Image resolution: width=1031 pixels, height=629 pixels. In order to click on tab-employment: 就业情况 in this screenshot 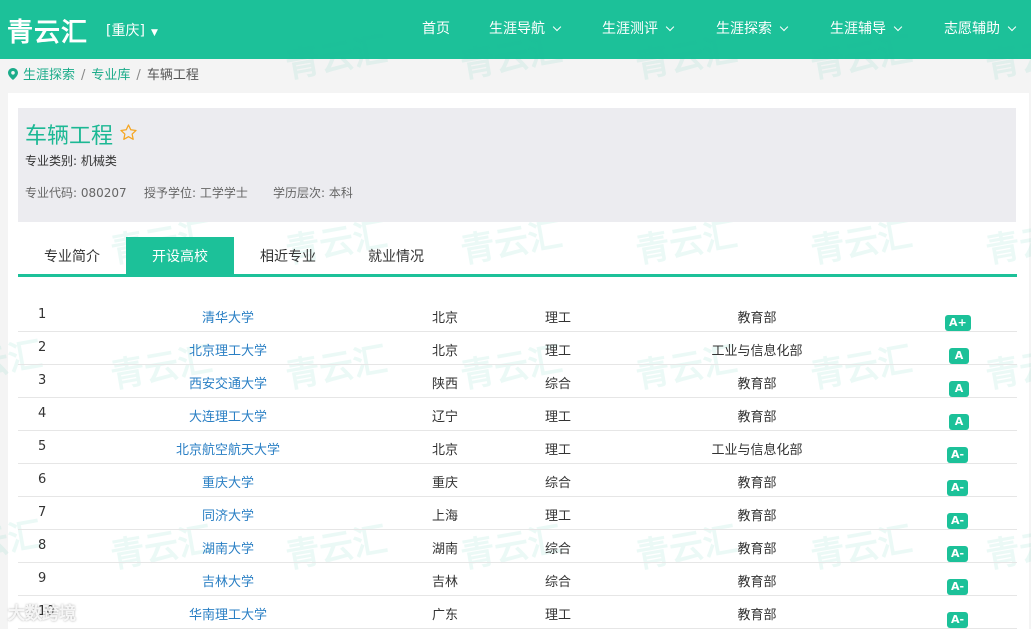, I will do `click(396, 256)`.